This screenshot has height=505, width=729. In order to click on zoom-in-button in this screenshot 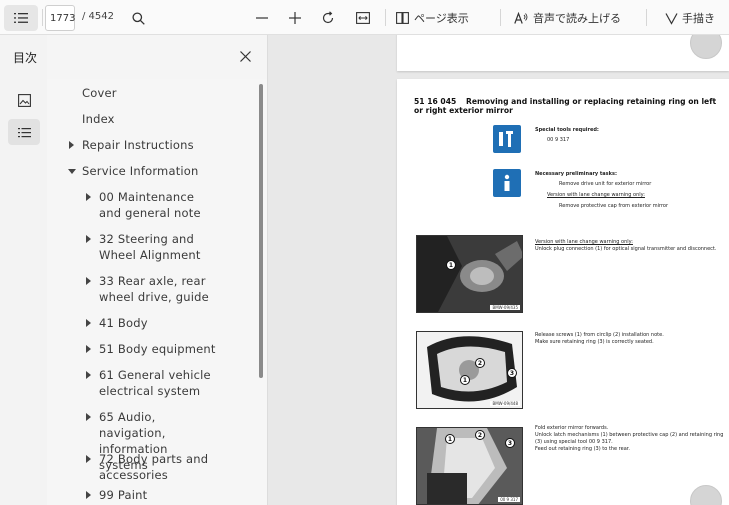, I will do `click(295, 18)`.